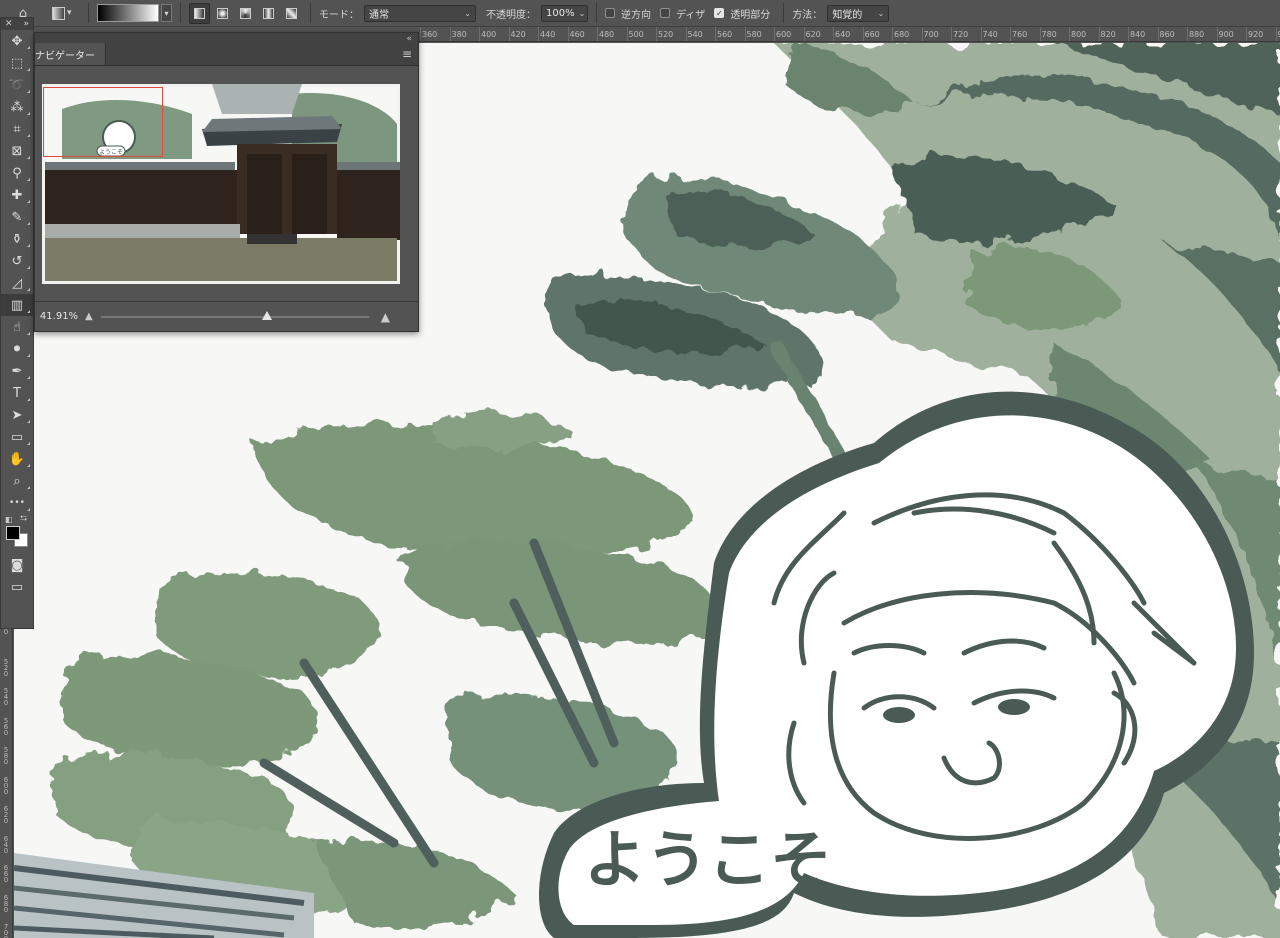 The width and height of the screenshot is (1280, 938). Describe the element at coordinates (103, 122) in the screenshot. I see `navigator-view-frame` at that location.